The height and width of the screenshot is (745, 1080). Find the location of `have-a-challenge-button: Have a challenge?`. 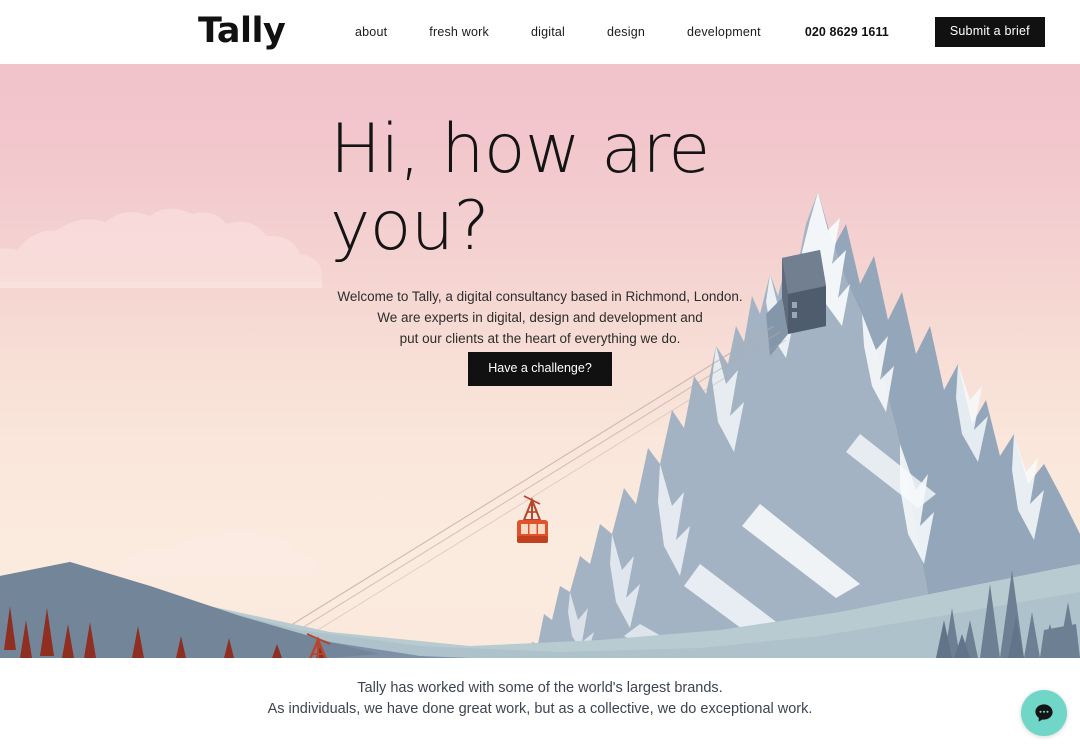

have-a-challenge-button: Have a challenge? is located at coordinates (540, 369).